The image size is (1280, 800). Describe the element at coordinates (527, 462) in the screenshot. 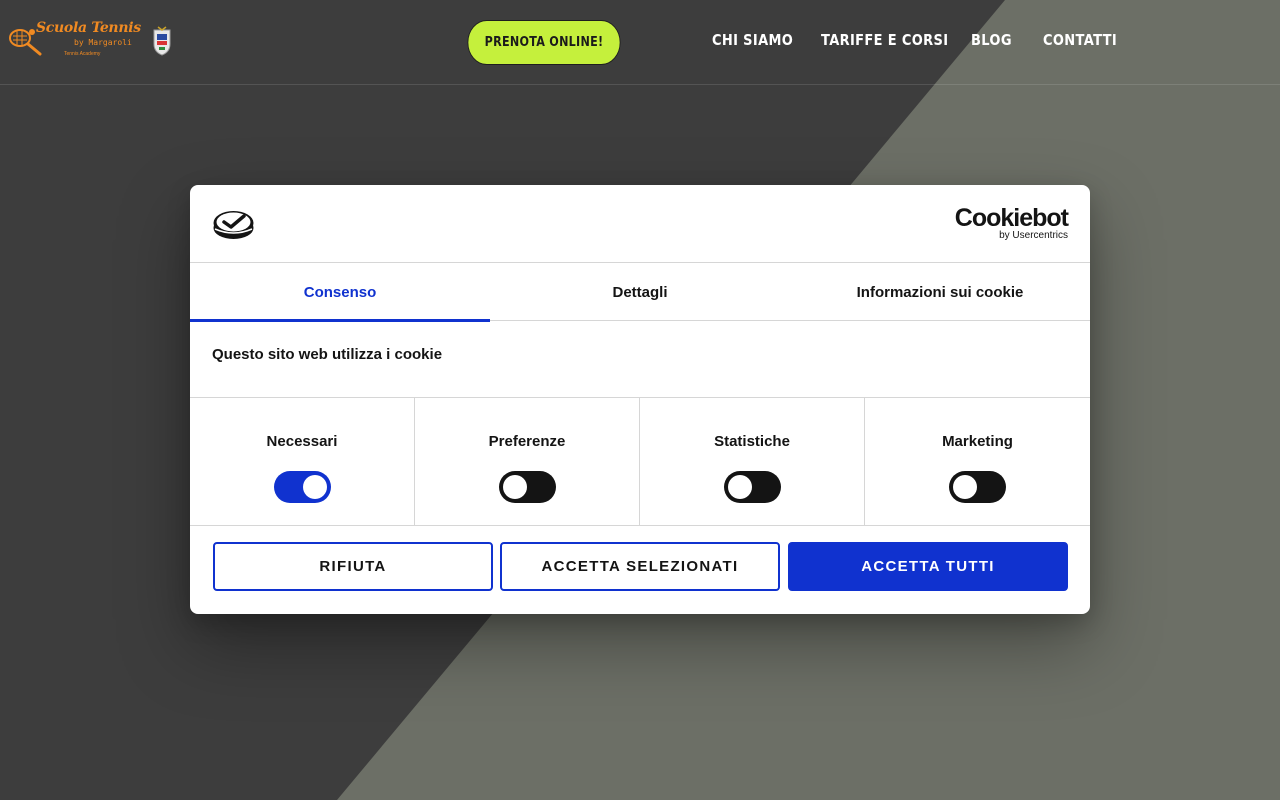

I see `category-preferenze: Preferenze` at that location.